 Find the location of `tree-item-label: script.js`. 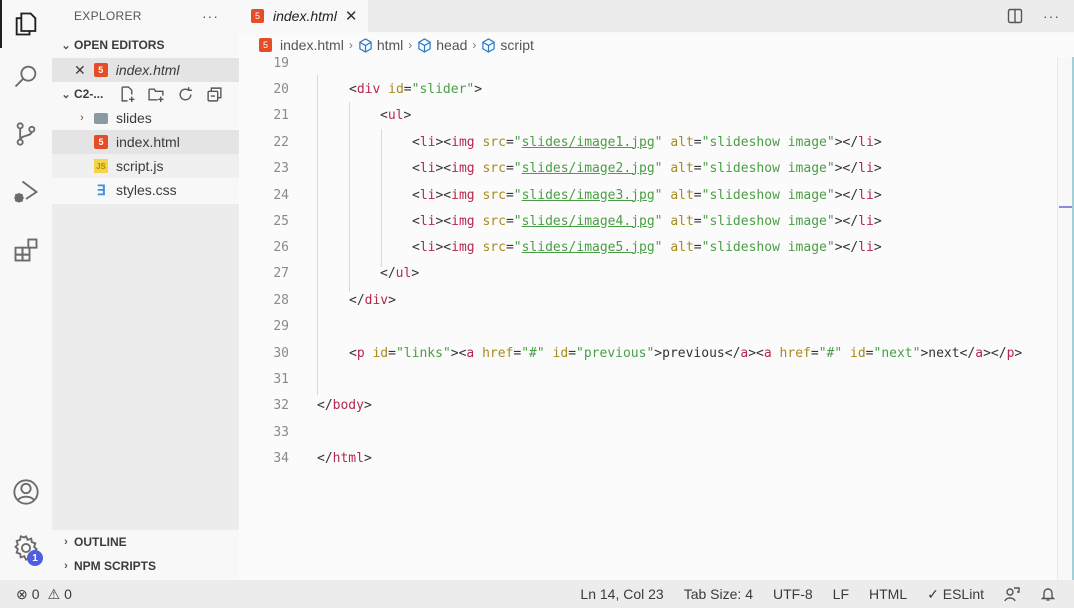

tree-item-label: script.js is located at coordinates (140, 166).